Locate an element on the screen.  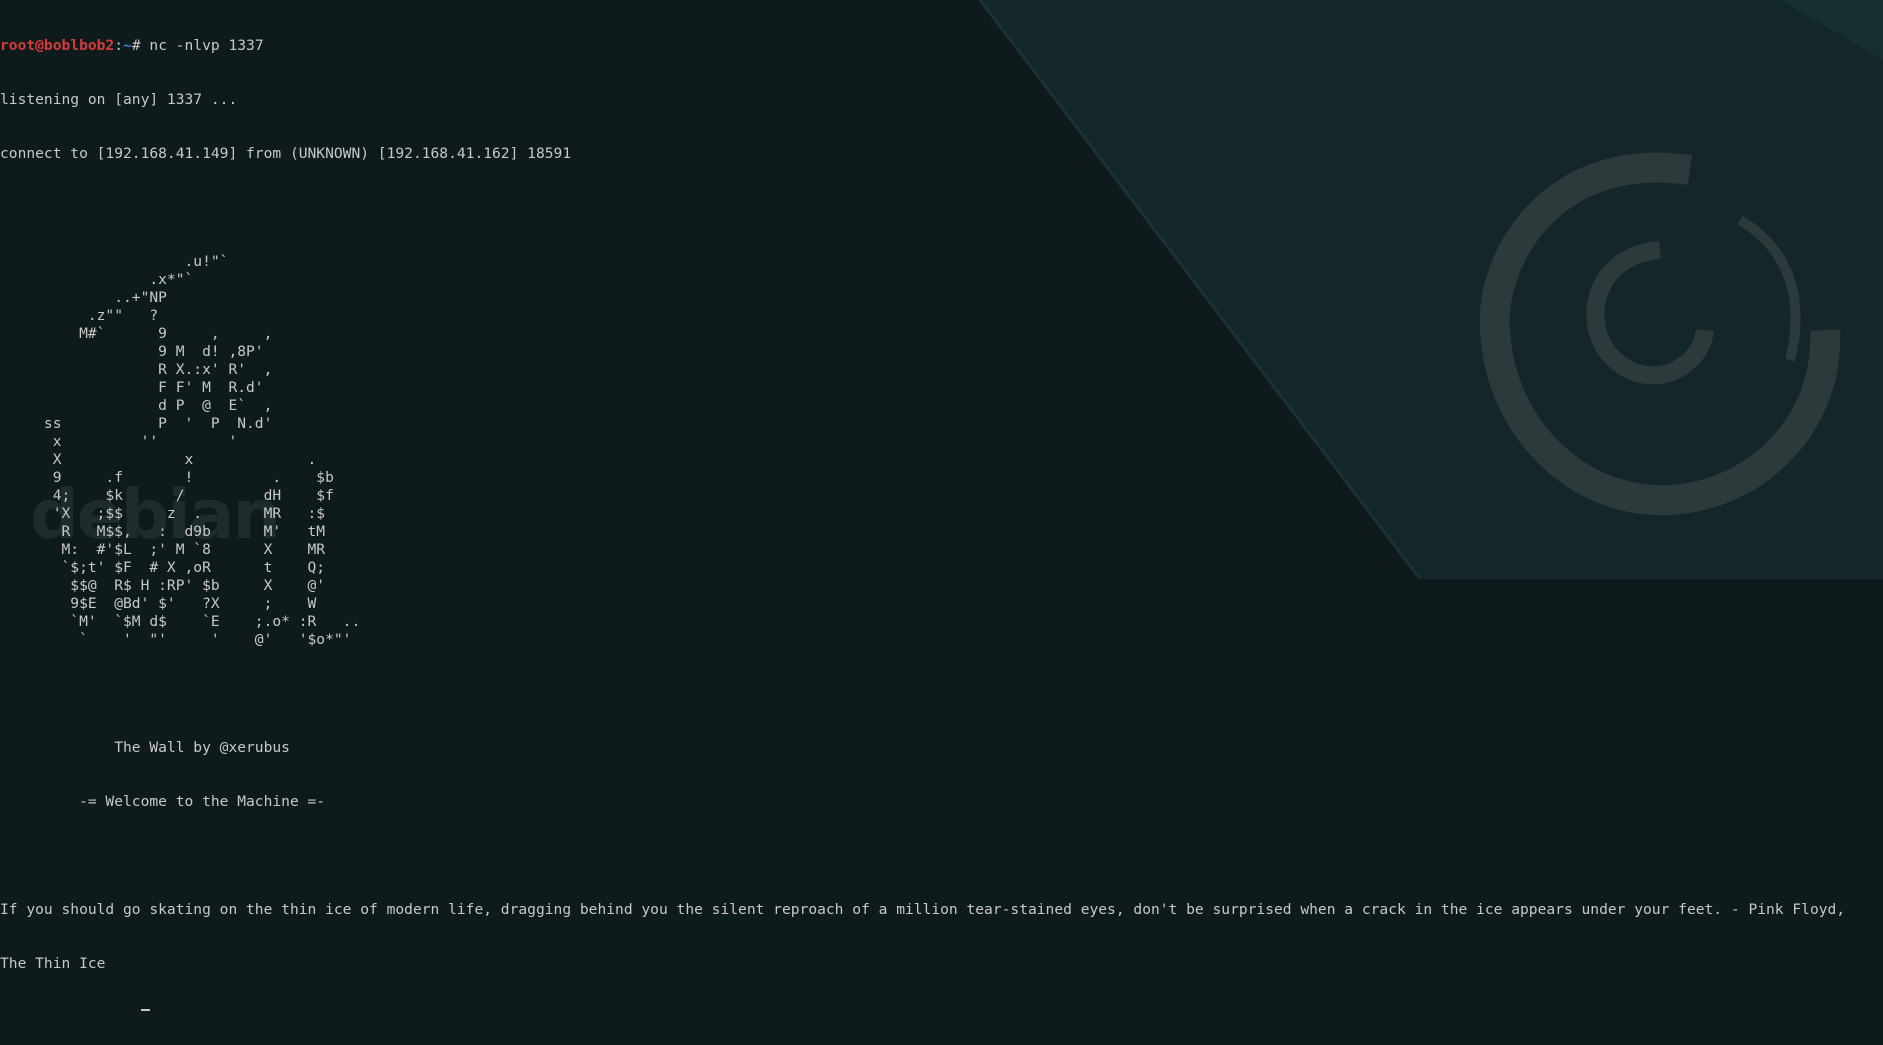
ascii-art-line: ..+"NP is located at coordinates (83, 297).